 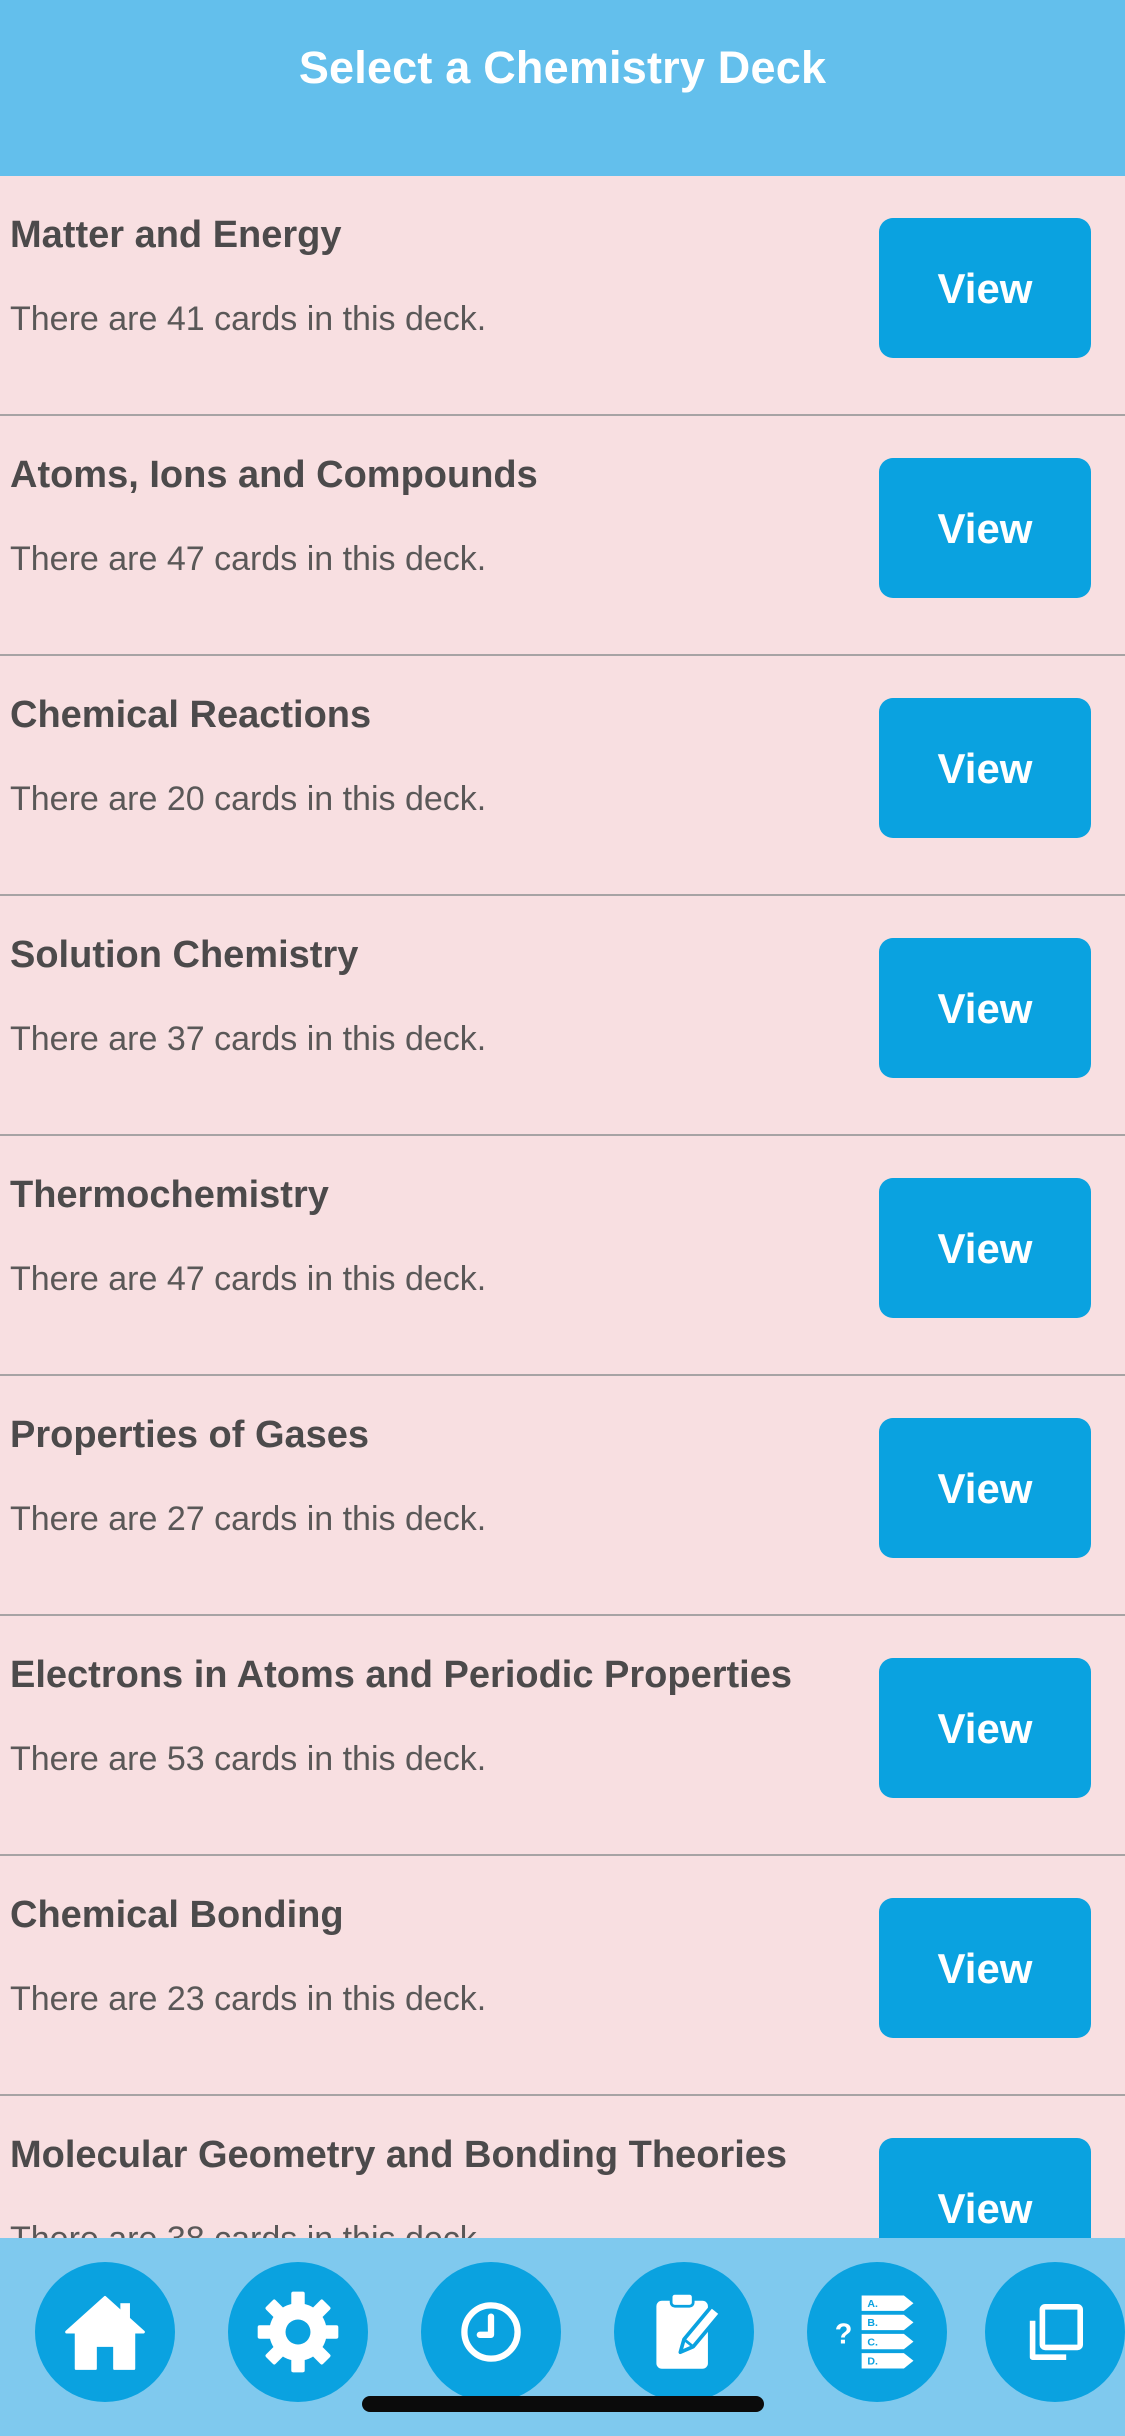 I want to click on tab-home, so click(x=105, y=2332).